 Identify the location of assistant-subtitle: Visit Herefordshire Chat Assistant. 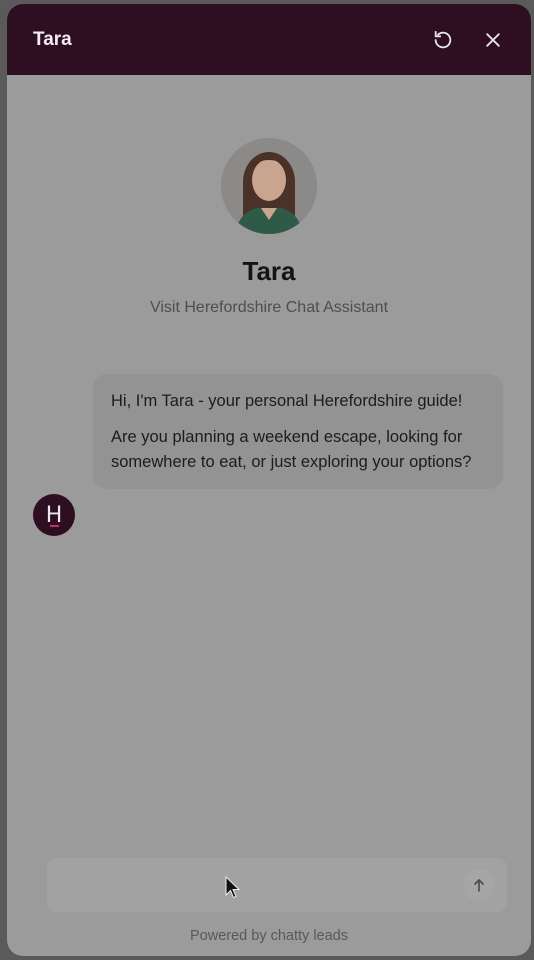
(269, 307).